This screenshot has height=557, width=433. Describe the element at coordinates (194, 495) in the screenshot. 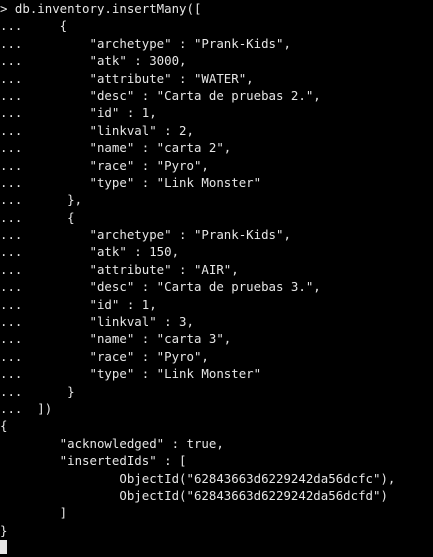

I see `terminal-line: ObjectId("62843663d6229242da56dcfd")` at that location.